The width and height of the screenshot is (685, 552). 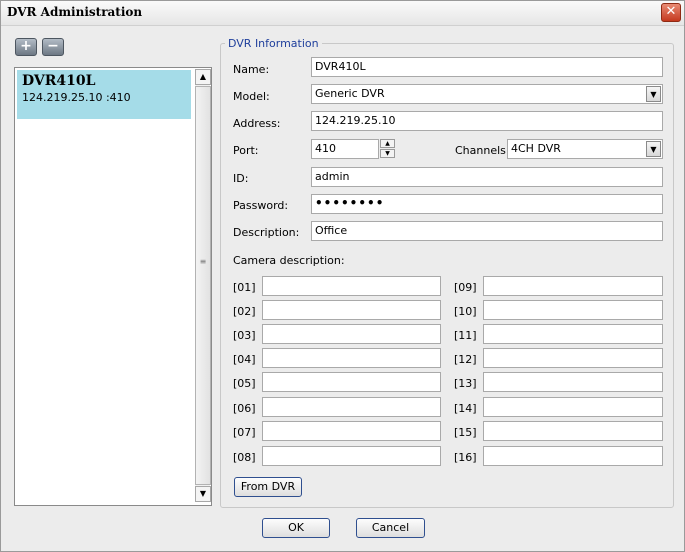 I want to click on address-field: 124.219.25.10, so click(x=487, y=121).